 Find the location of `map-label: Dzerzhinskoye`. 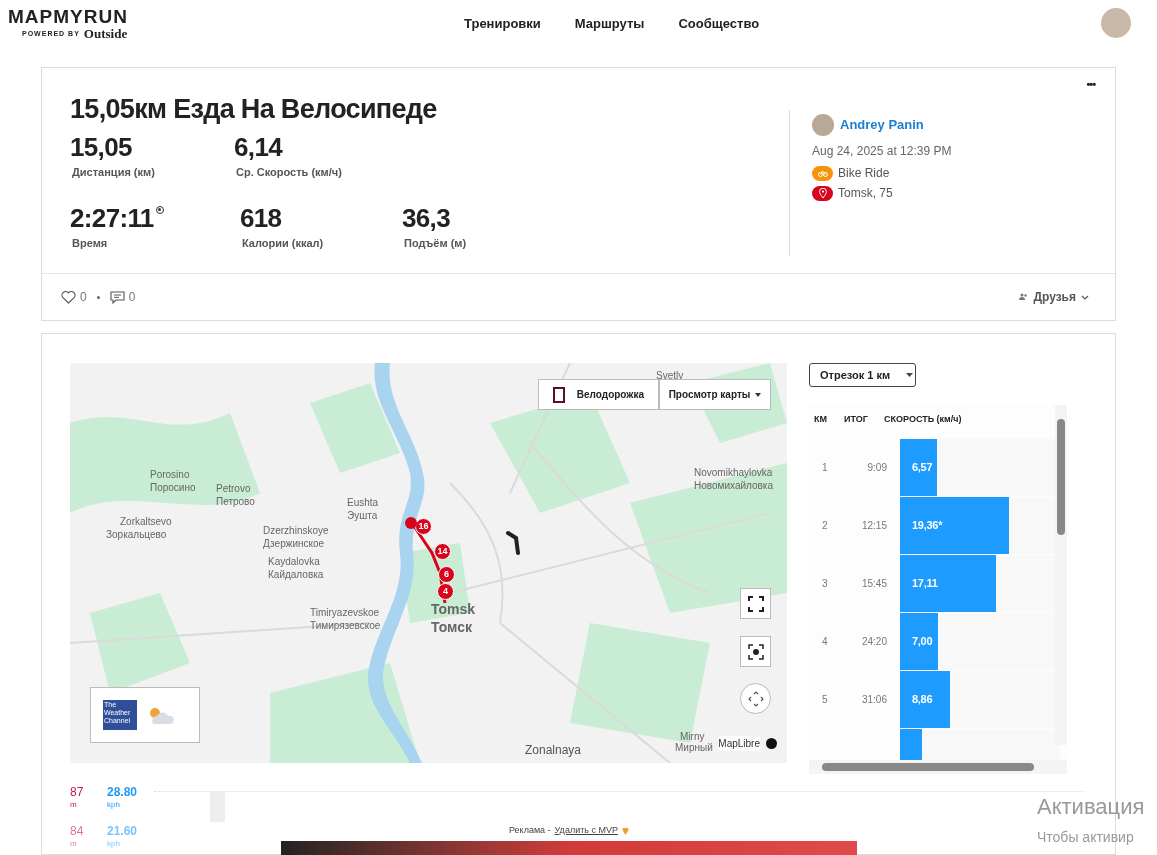

map-label: Dzerzhinskoye is located at coordinates (296, 531).